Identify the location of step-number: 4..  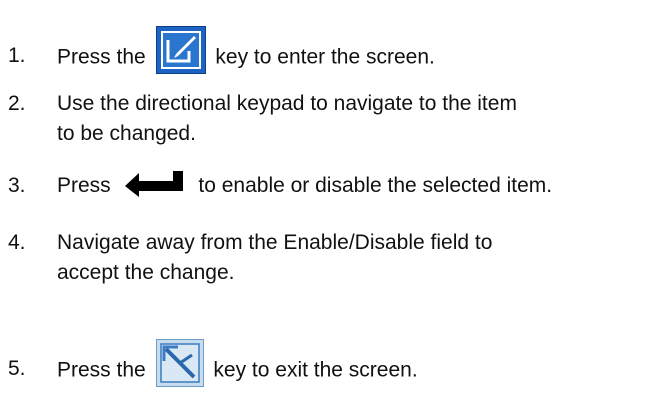
(17, 242).